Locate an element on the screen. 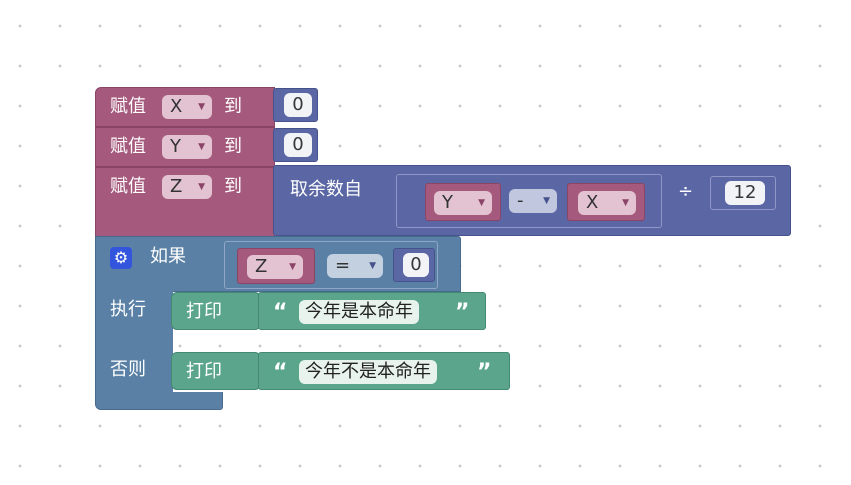 This screenshot has height=485, width=851. var-block-y: Y ▼ is located at coordinates (463, 202).